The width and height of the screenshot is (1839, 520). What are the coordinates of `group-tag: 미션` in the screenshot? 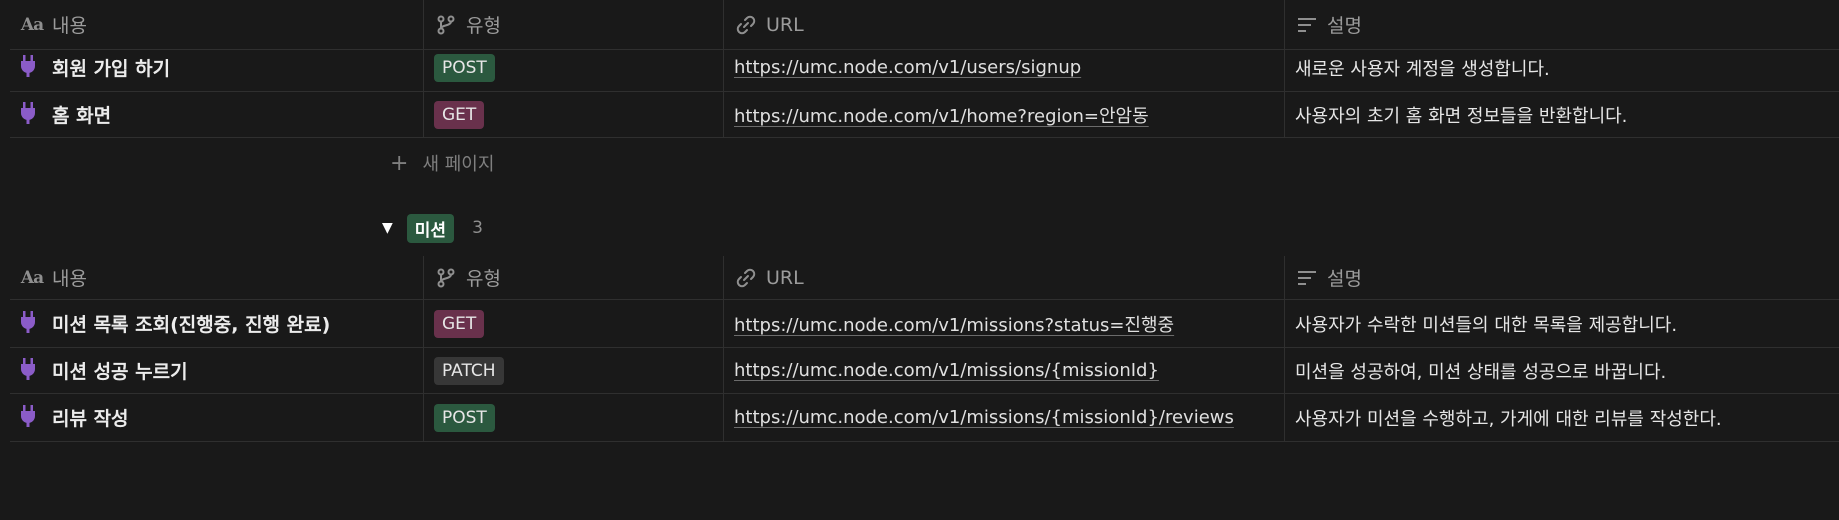 It's located at (430, 228).